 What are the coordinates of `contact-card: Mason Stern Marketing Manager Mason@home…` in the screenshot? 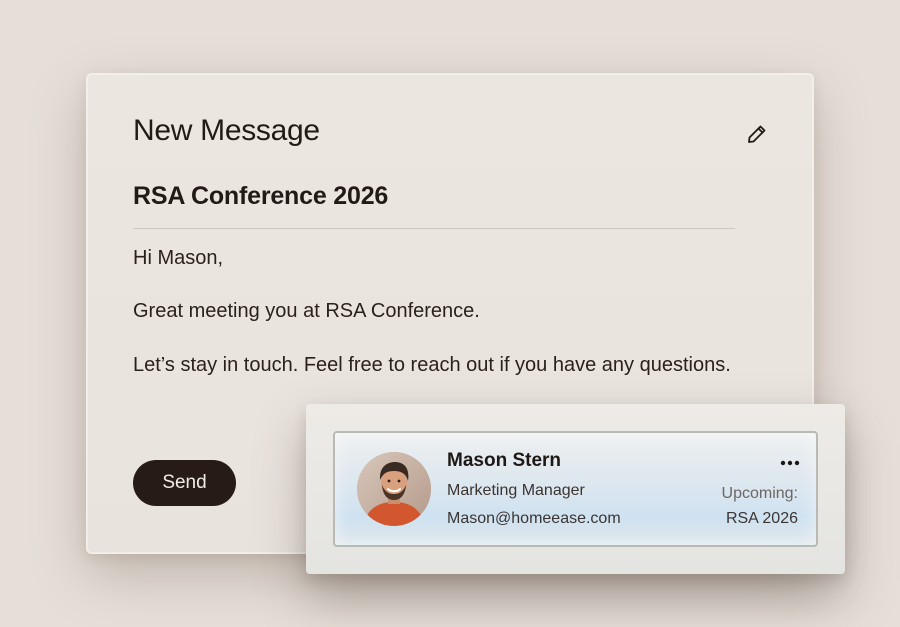 It's located at (575, 489).